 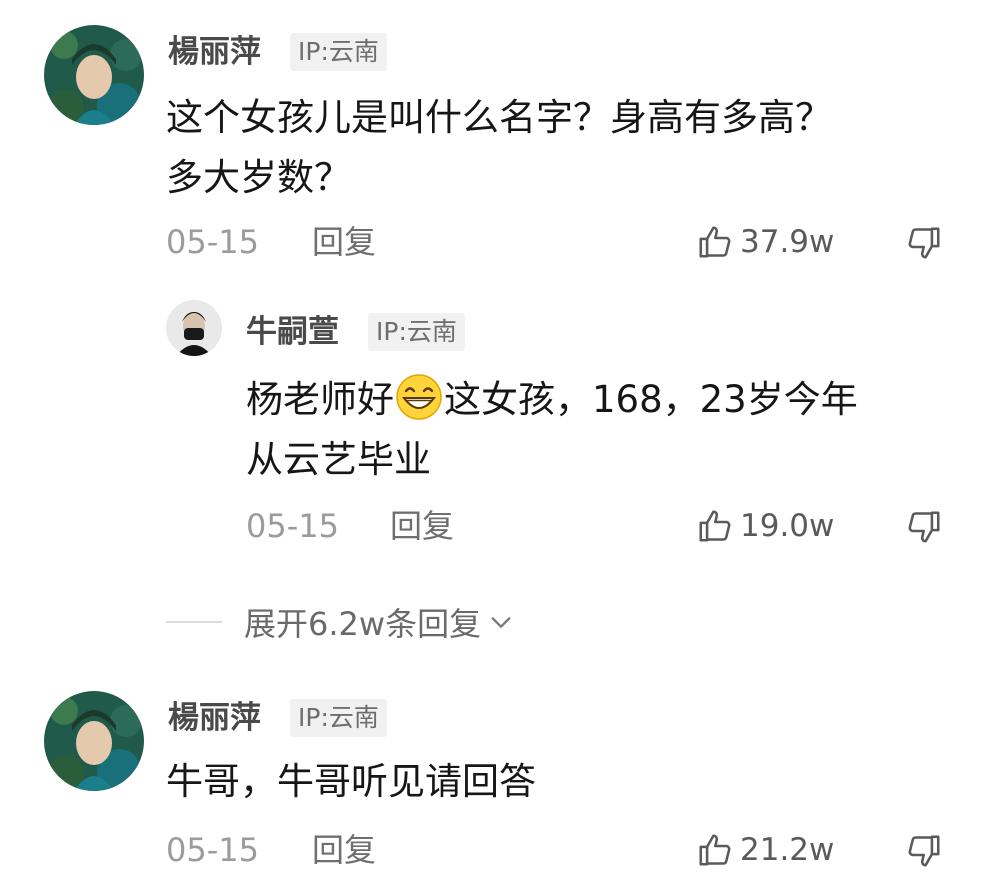 I want to click on comment-text-line: 这个女孩儿是叫什么名字？身高有多高？, so click(x=499, y=117).